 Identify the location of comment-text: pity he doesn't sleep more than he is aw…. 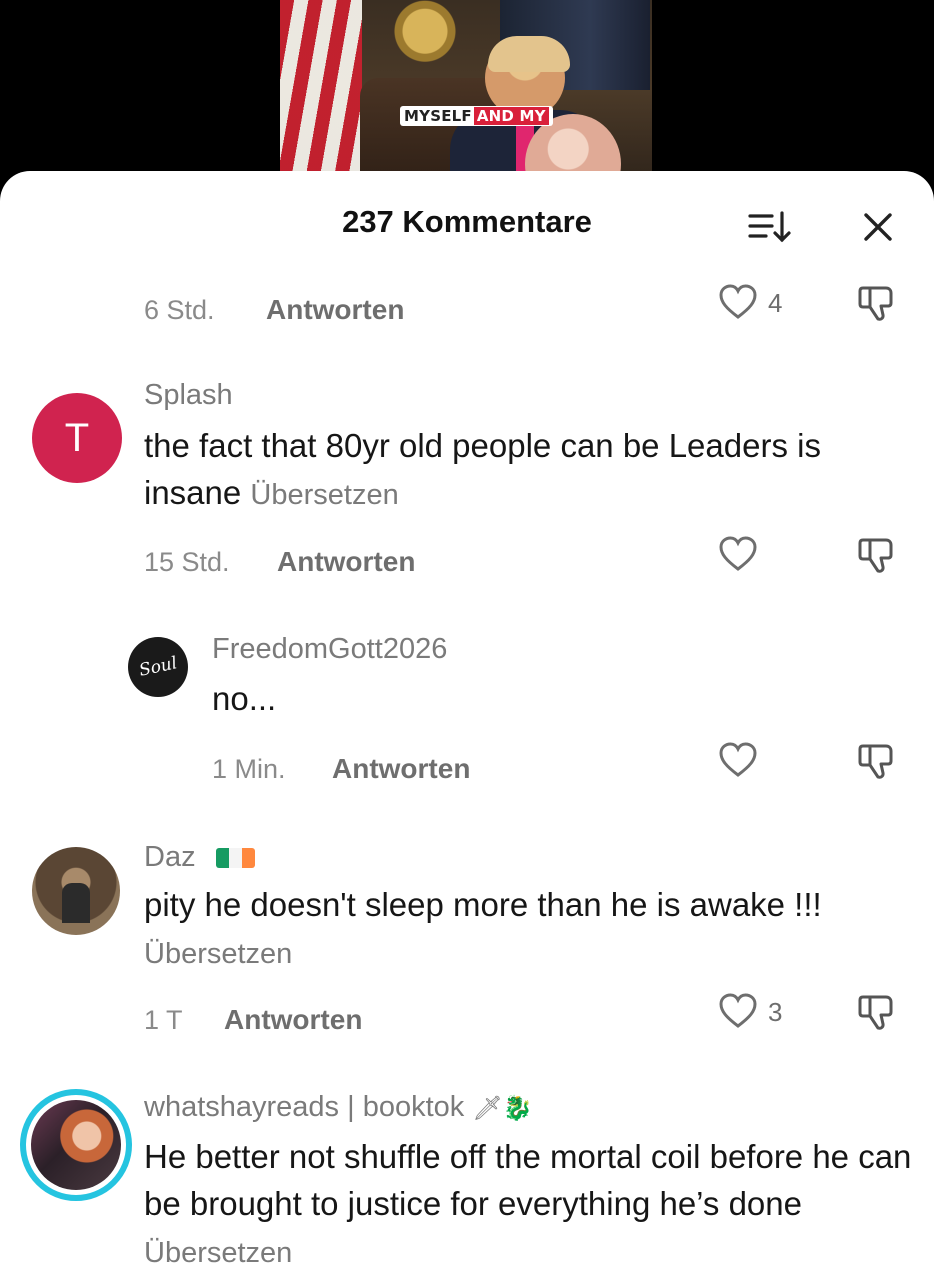
(524, 929).